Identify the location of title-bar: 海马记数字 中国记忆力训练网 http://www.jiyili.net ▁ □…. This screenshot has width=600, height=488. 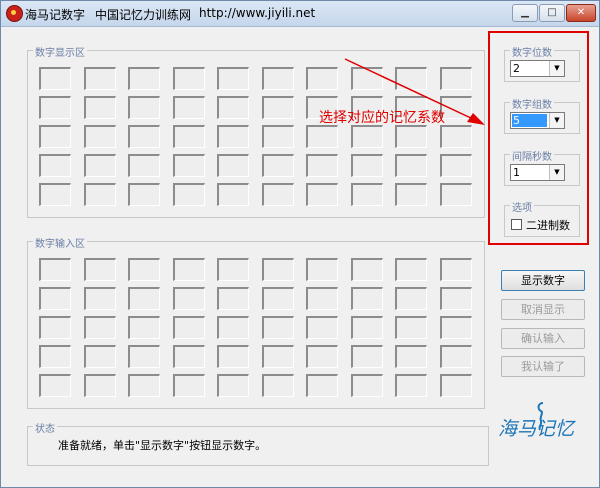
(300, 14).